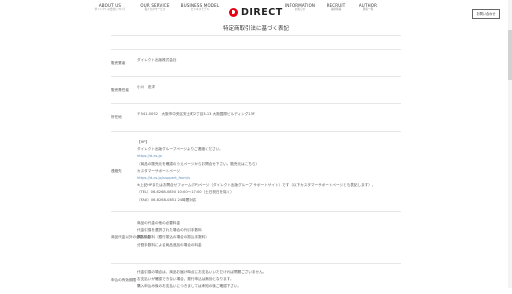 This screenshot has width=512, height=294. Describe the element at coordinates (256, 178) in the screenshot. I see `support-form-link: https://d-cs.jp/support_form/s` at that location.